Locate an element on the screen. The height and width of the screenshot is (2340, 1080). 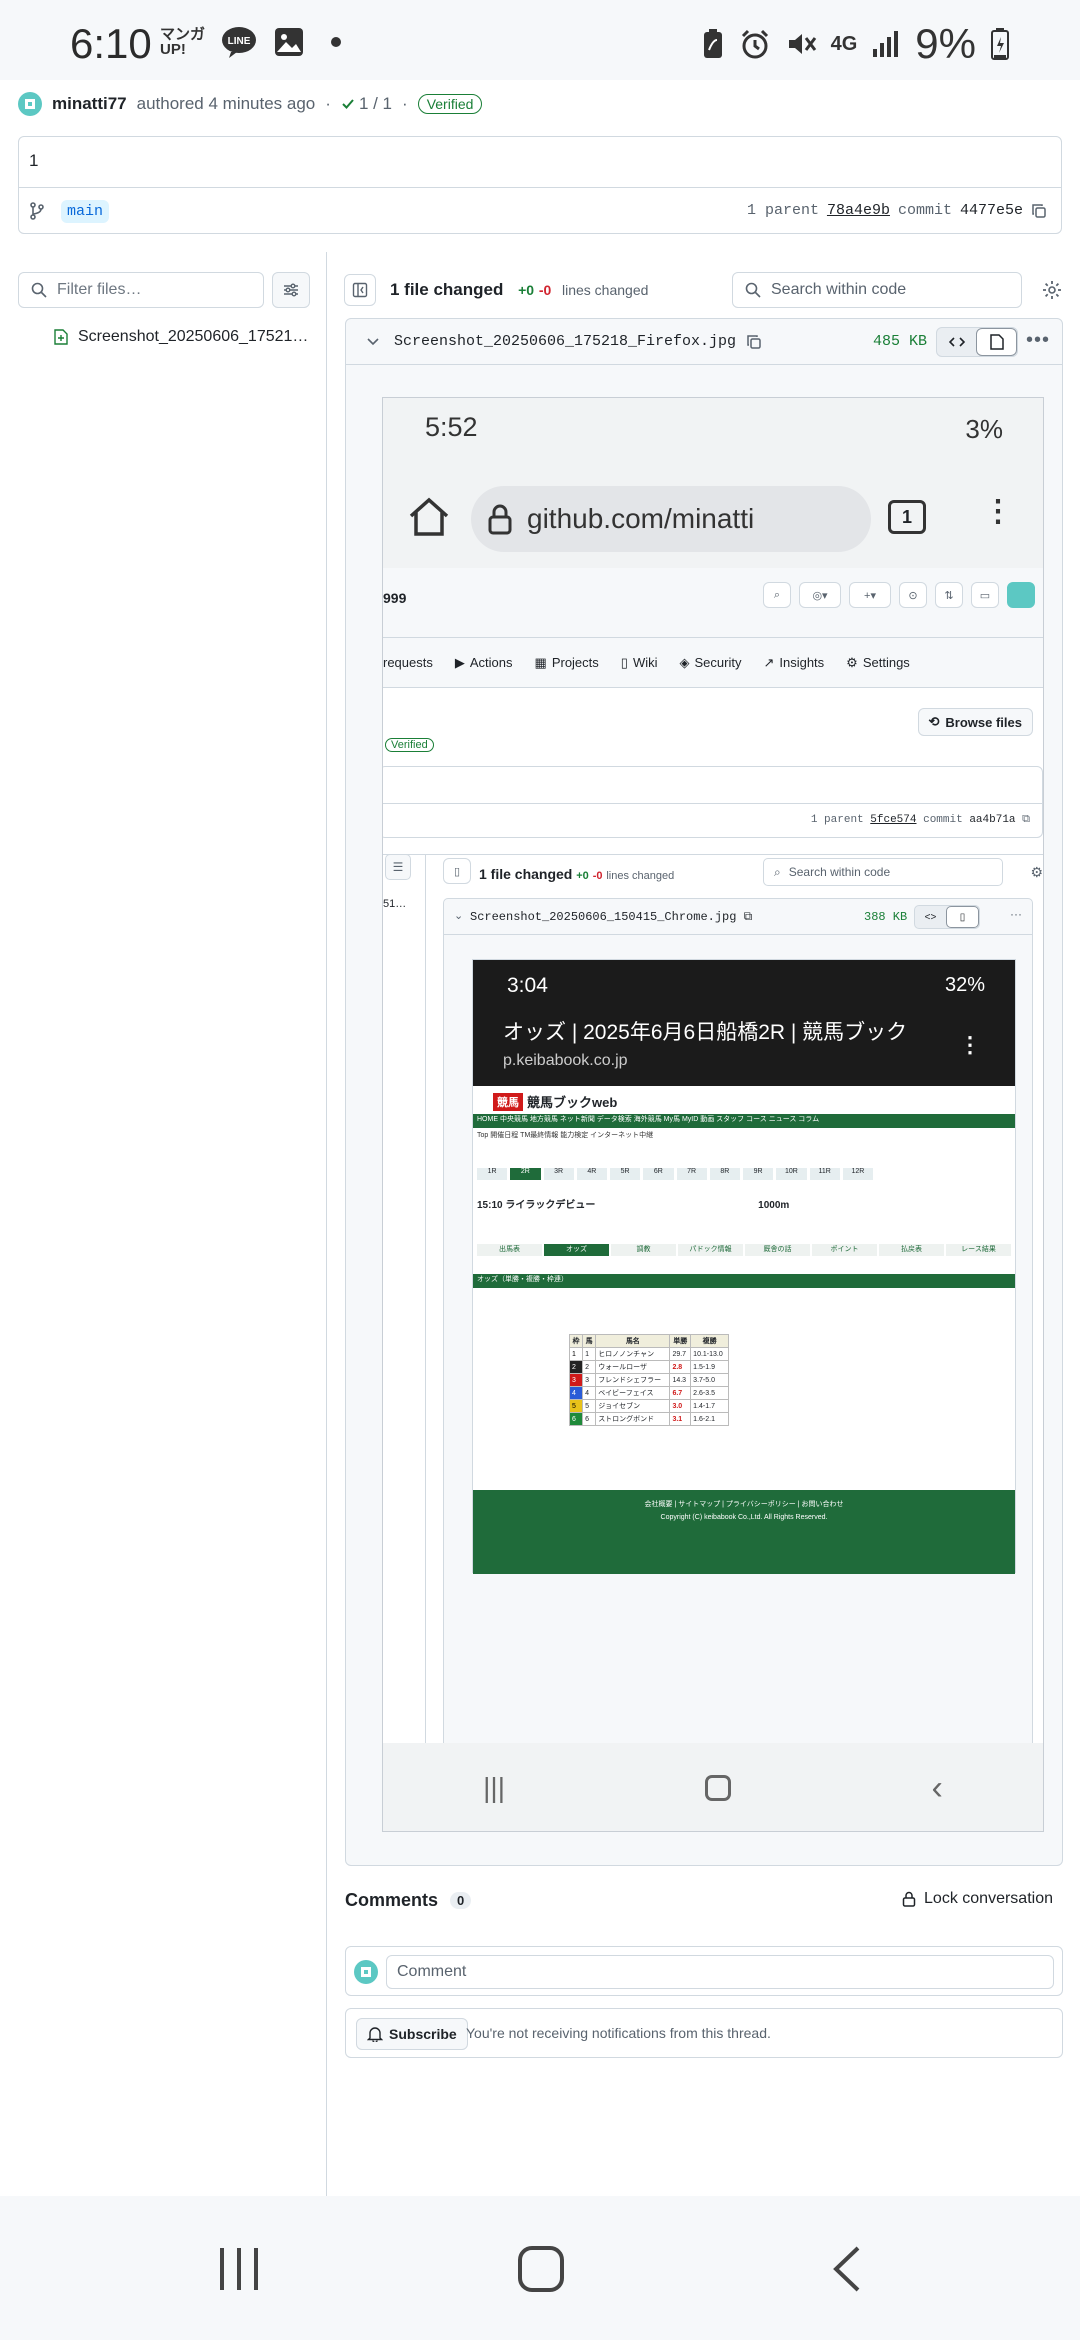
nested-time: 5:52 is located at coordinates (451, 427).